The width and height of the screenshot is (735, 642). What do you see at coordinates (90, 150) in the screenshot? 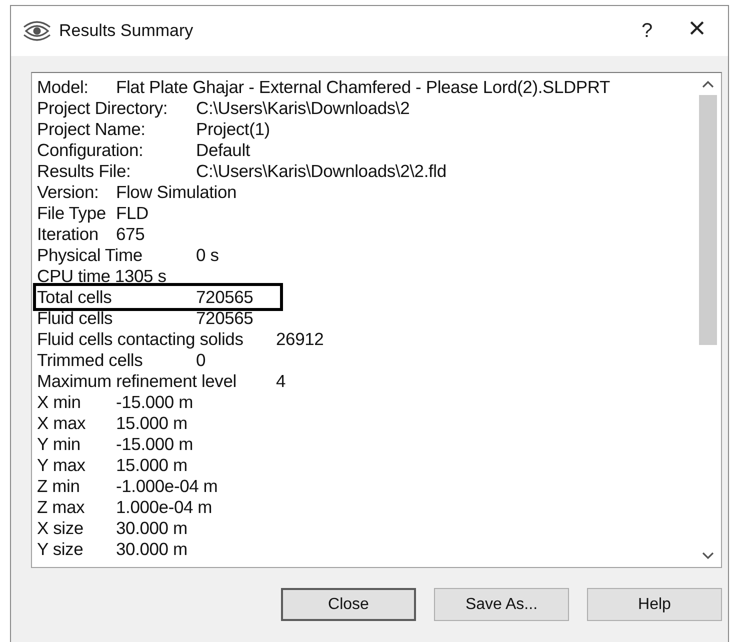
I see `result-label: Configuration:` at bounding box center [90, 150].